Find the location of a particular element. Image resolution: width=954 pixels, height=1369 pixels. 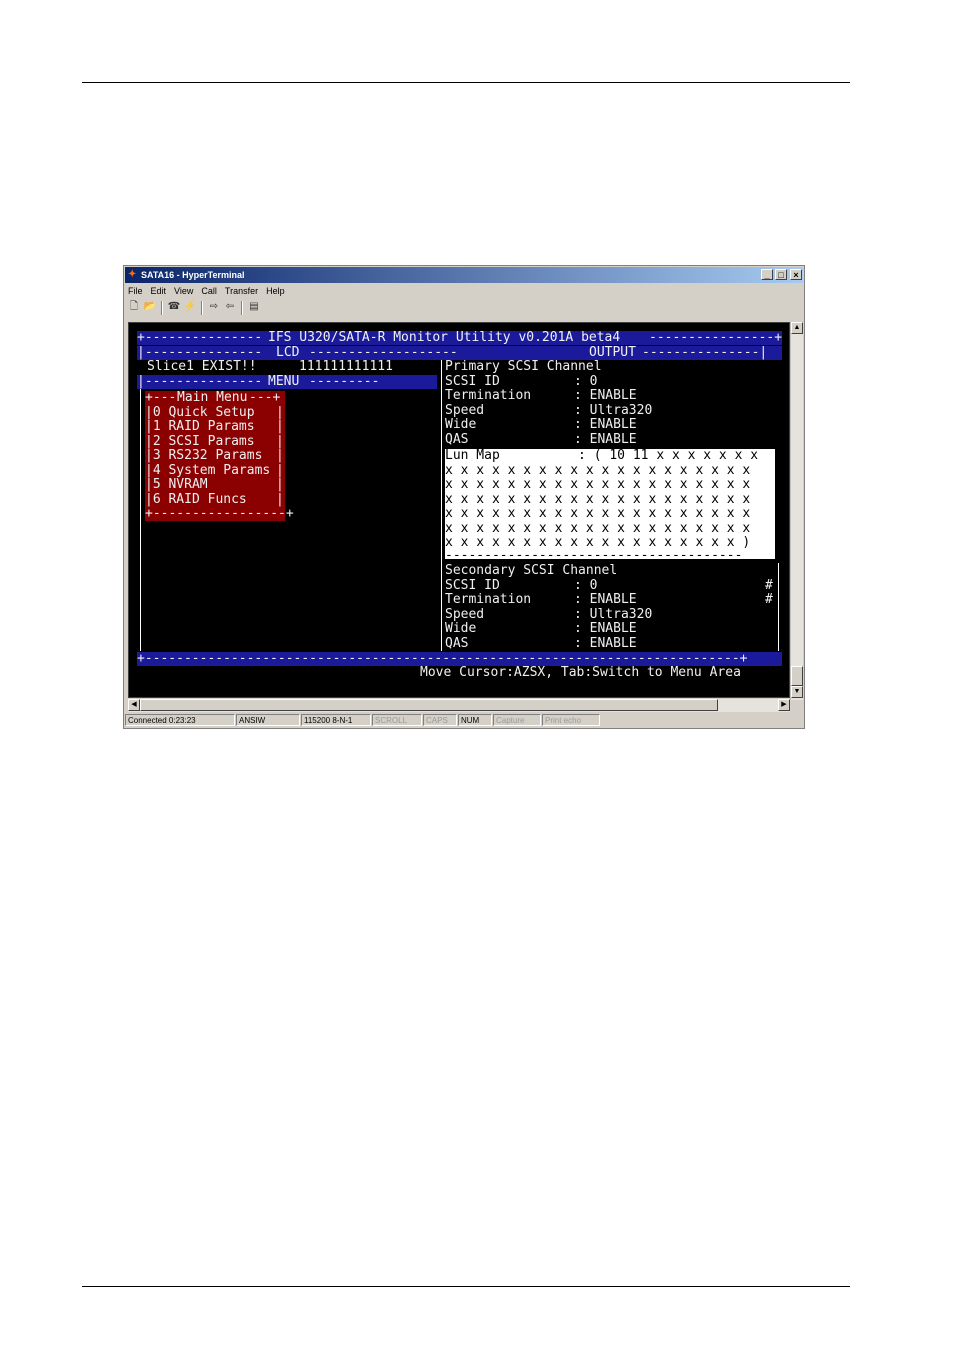

secondary-key-termination: Termination is located at coordinates (488, 599).